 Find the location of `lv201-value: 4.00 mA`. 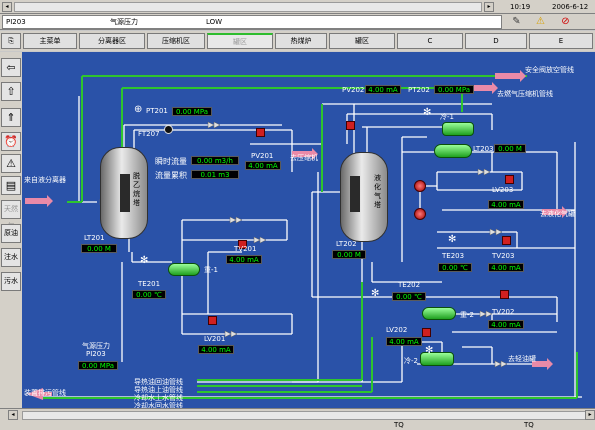

lv201-value: 4.00 mA is located at coordinates (216, 349).